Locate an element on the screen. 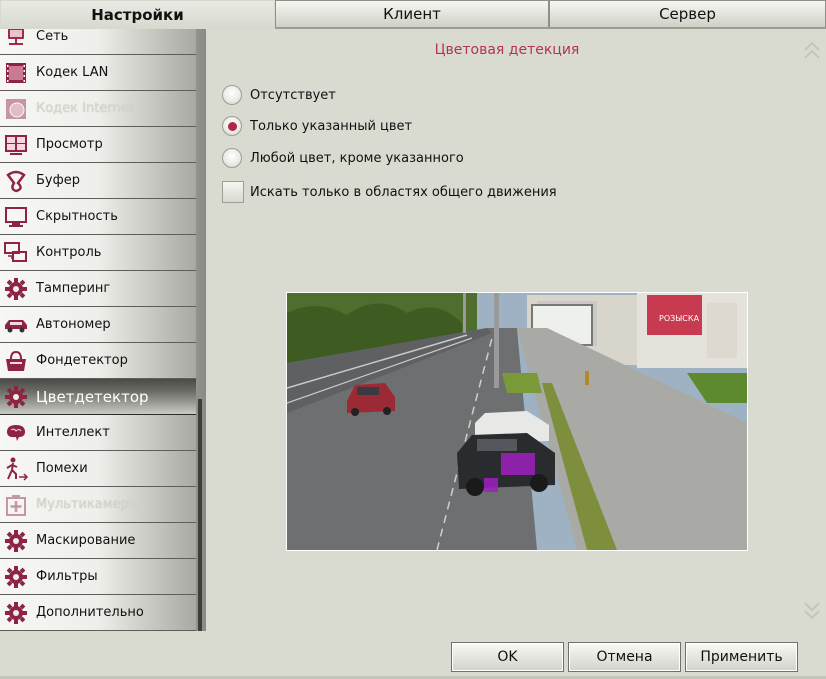 The height and width of the screenshot is (679, 826). sidebar-item-label: Маскирование is located at coordinates (86, 540).